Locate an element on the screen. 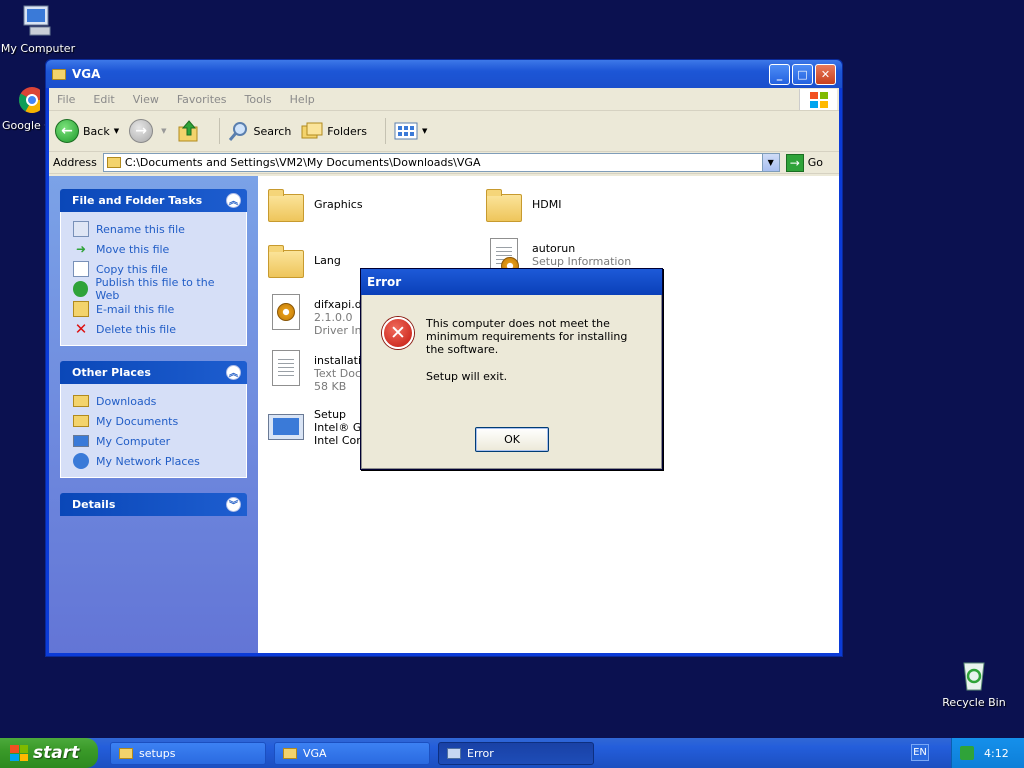 The image size is (1024, 768). expand-chevron-icon: ︾ is located at coordinates (233, 504).